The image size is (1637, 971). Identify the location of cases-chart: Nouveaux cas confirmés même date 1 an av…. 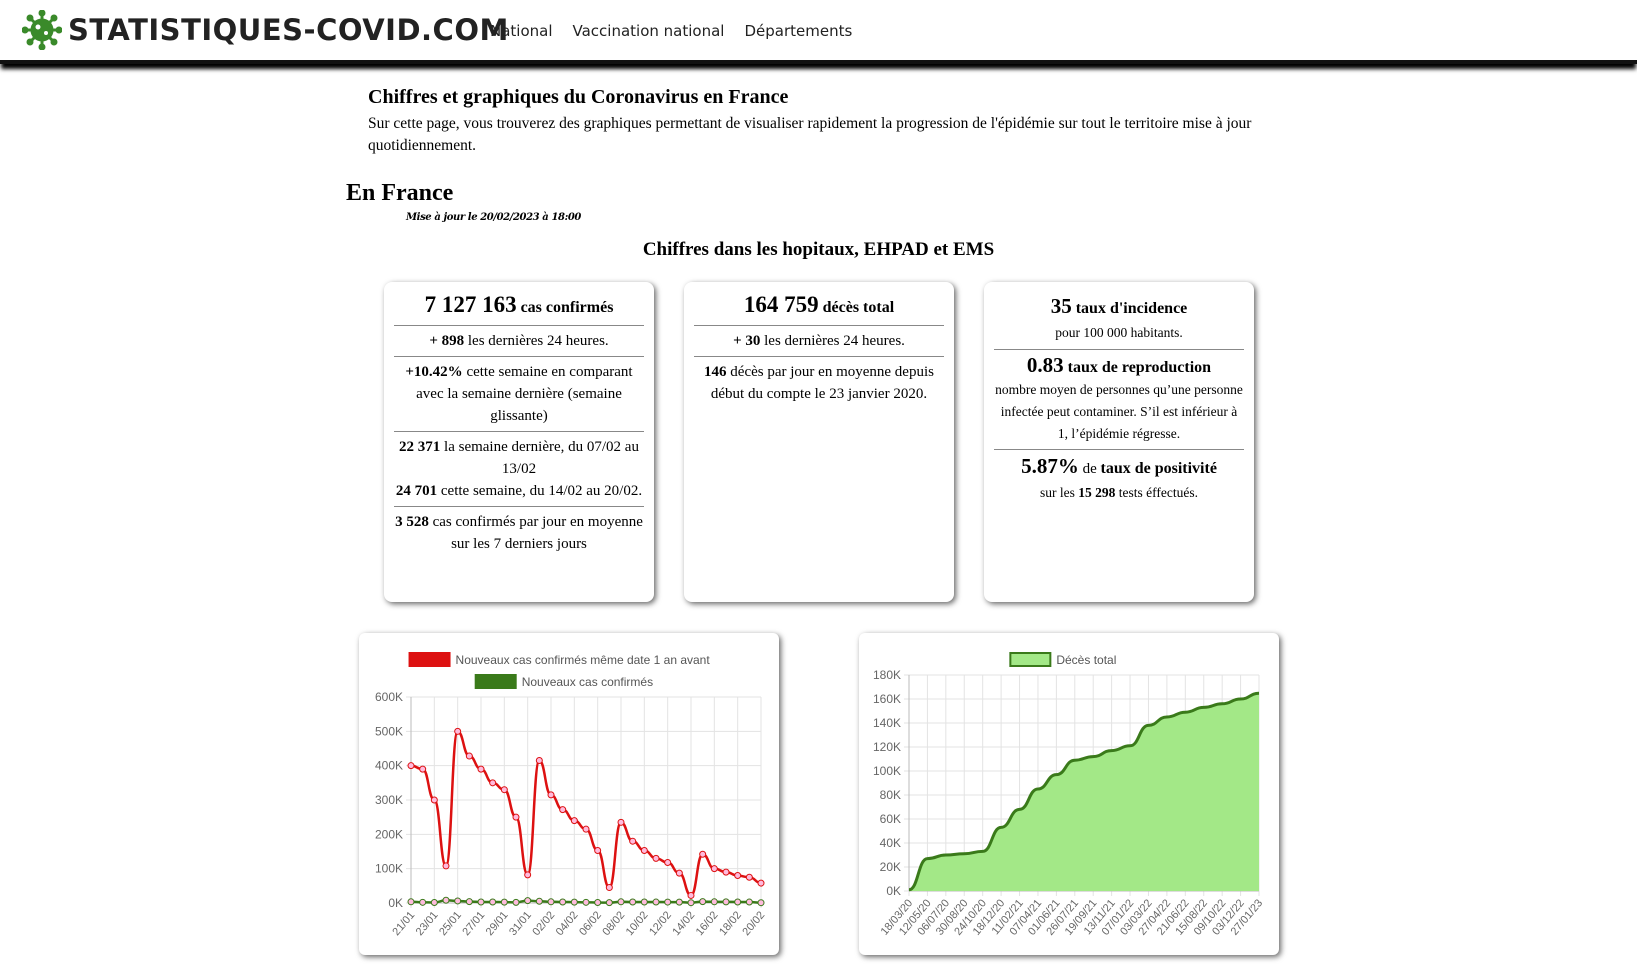
(569, 794).